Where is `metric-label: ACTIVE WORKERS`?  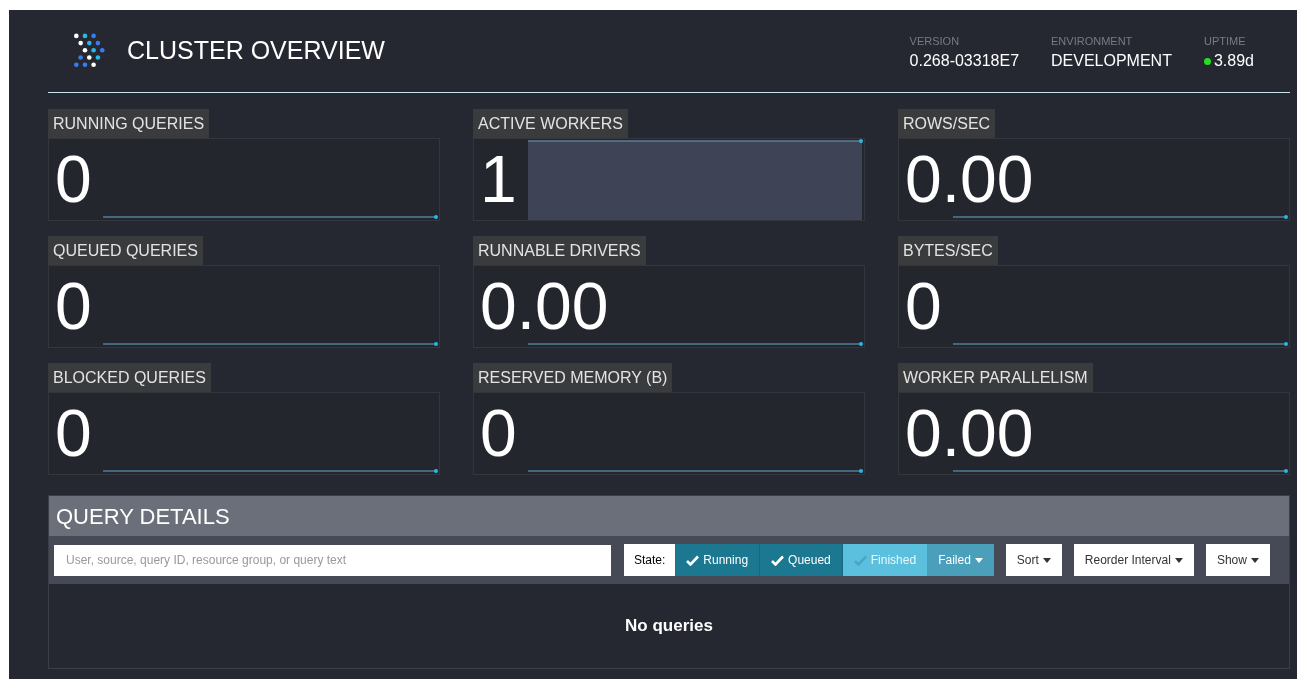 metric-label: ACTIVE WORKERS is located at coordinates (550, 123).